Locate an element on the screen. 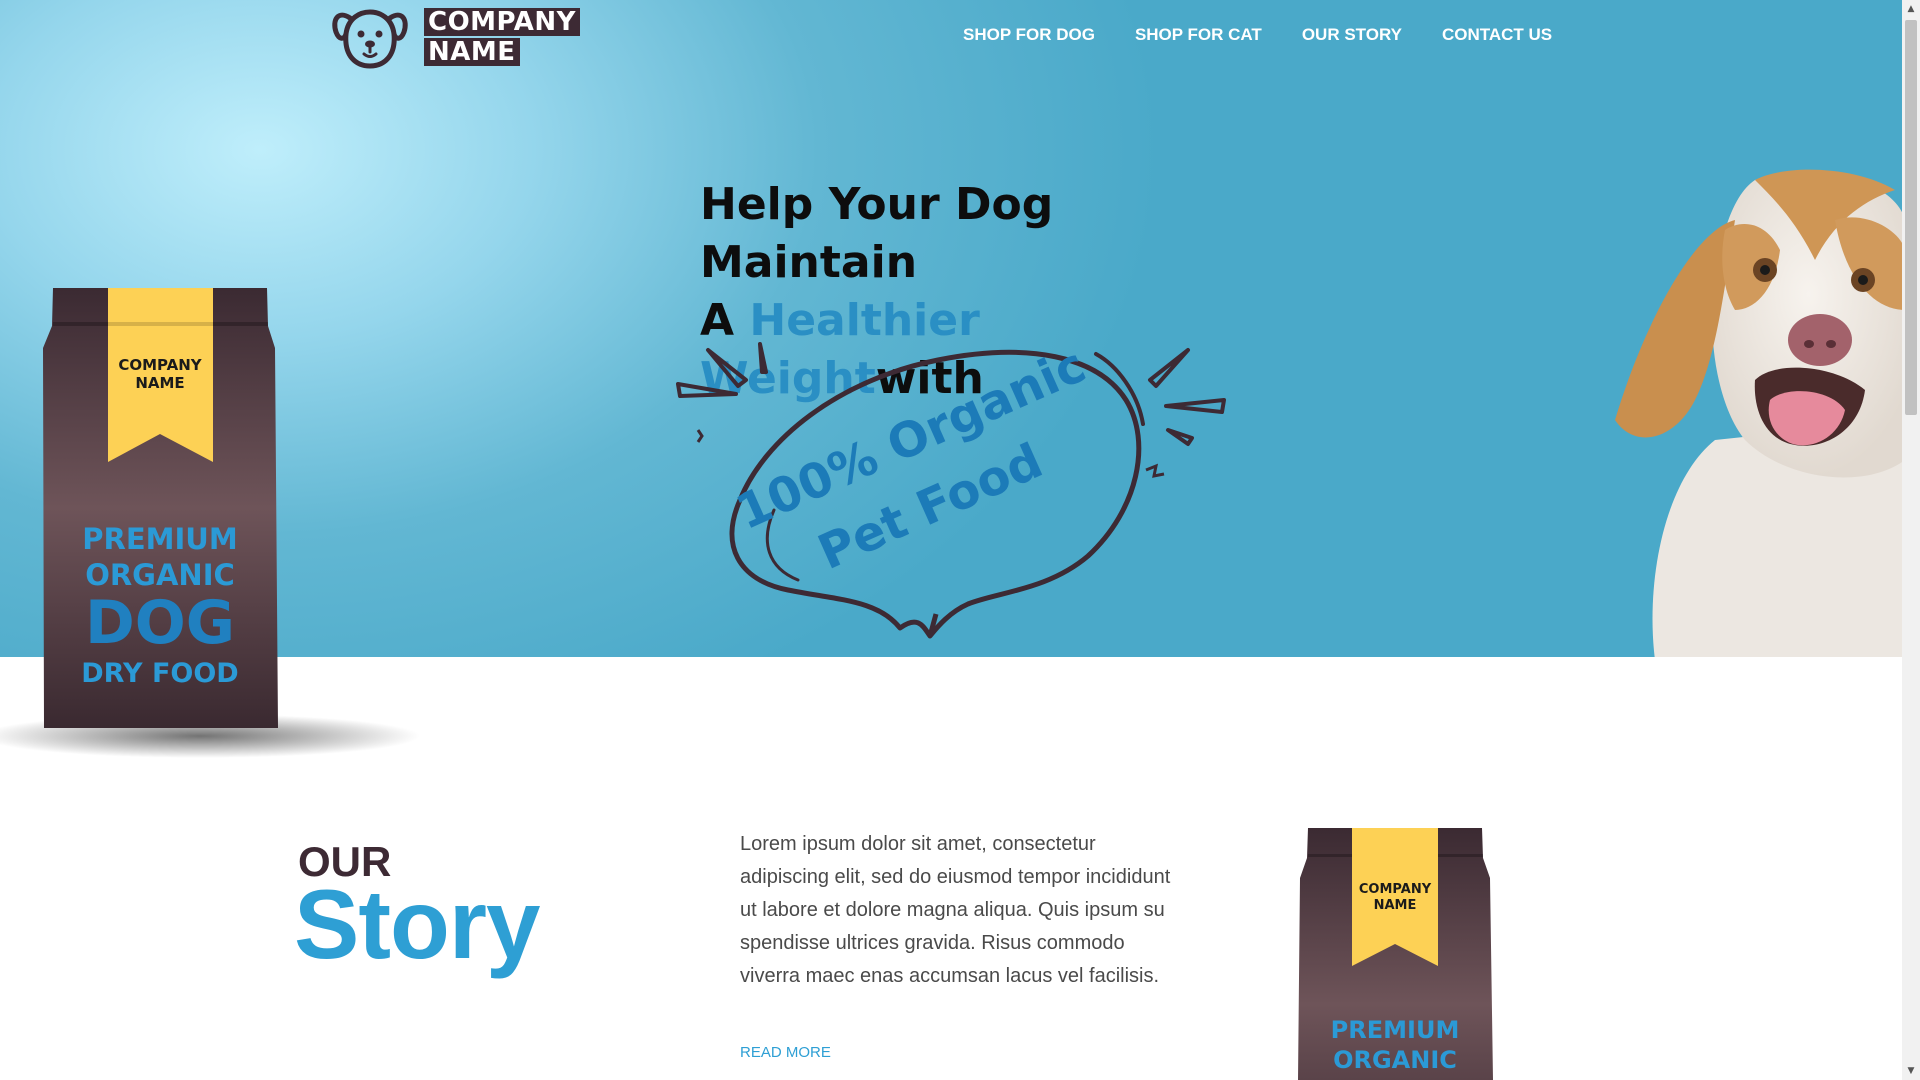  bag-large-line1: PREMIUM is located at coordinates (160, 539).